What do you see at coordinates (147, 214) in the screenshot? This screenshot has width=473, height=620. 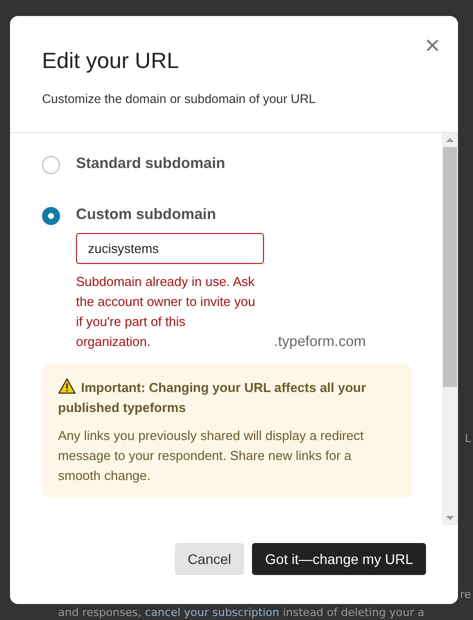 I see `option-label: Custom subdomain` at bounding box center [147, 214].